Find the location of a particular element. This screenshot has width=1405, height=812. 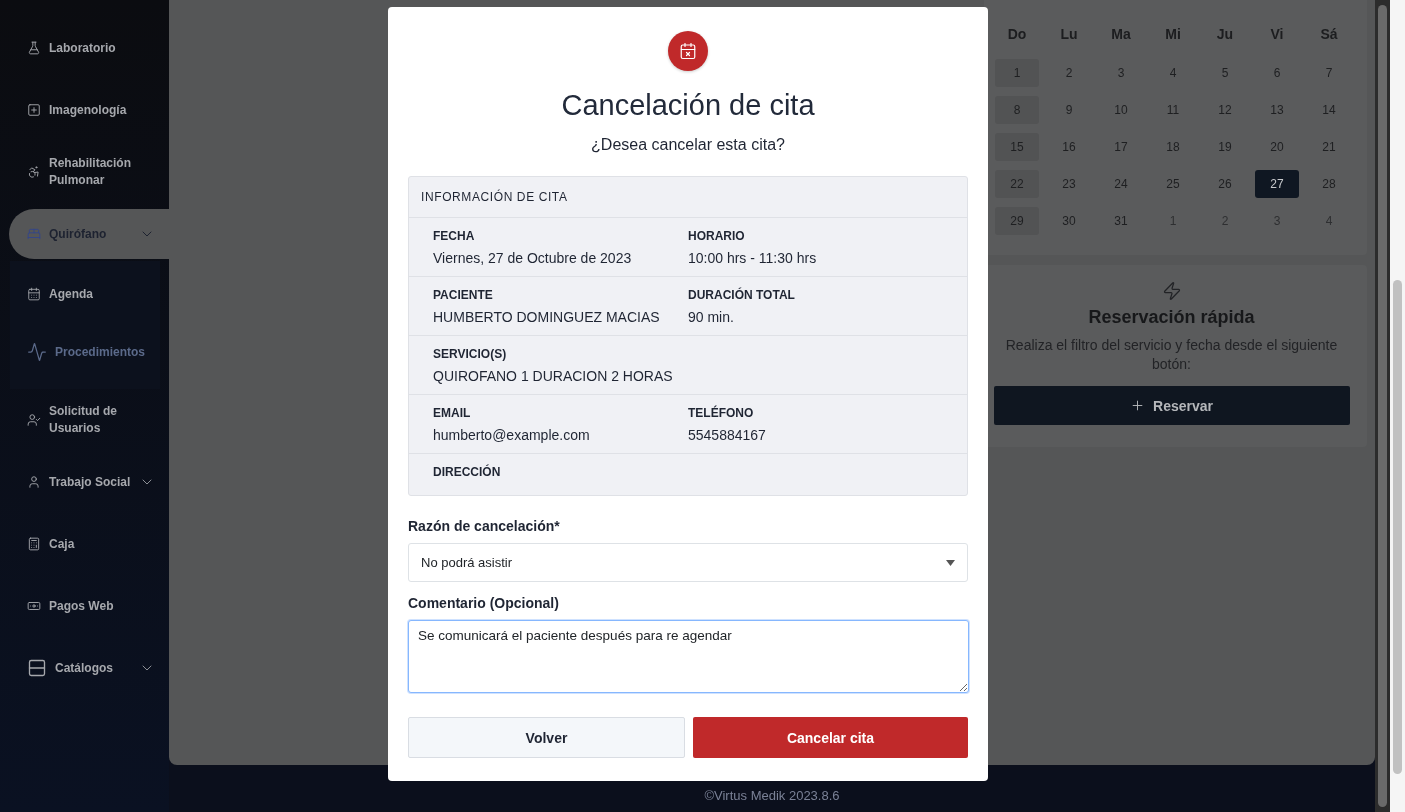

calendar-day: 24 is located at coordinates (1121, 184).